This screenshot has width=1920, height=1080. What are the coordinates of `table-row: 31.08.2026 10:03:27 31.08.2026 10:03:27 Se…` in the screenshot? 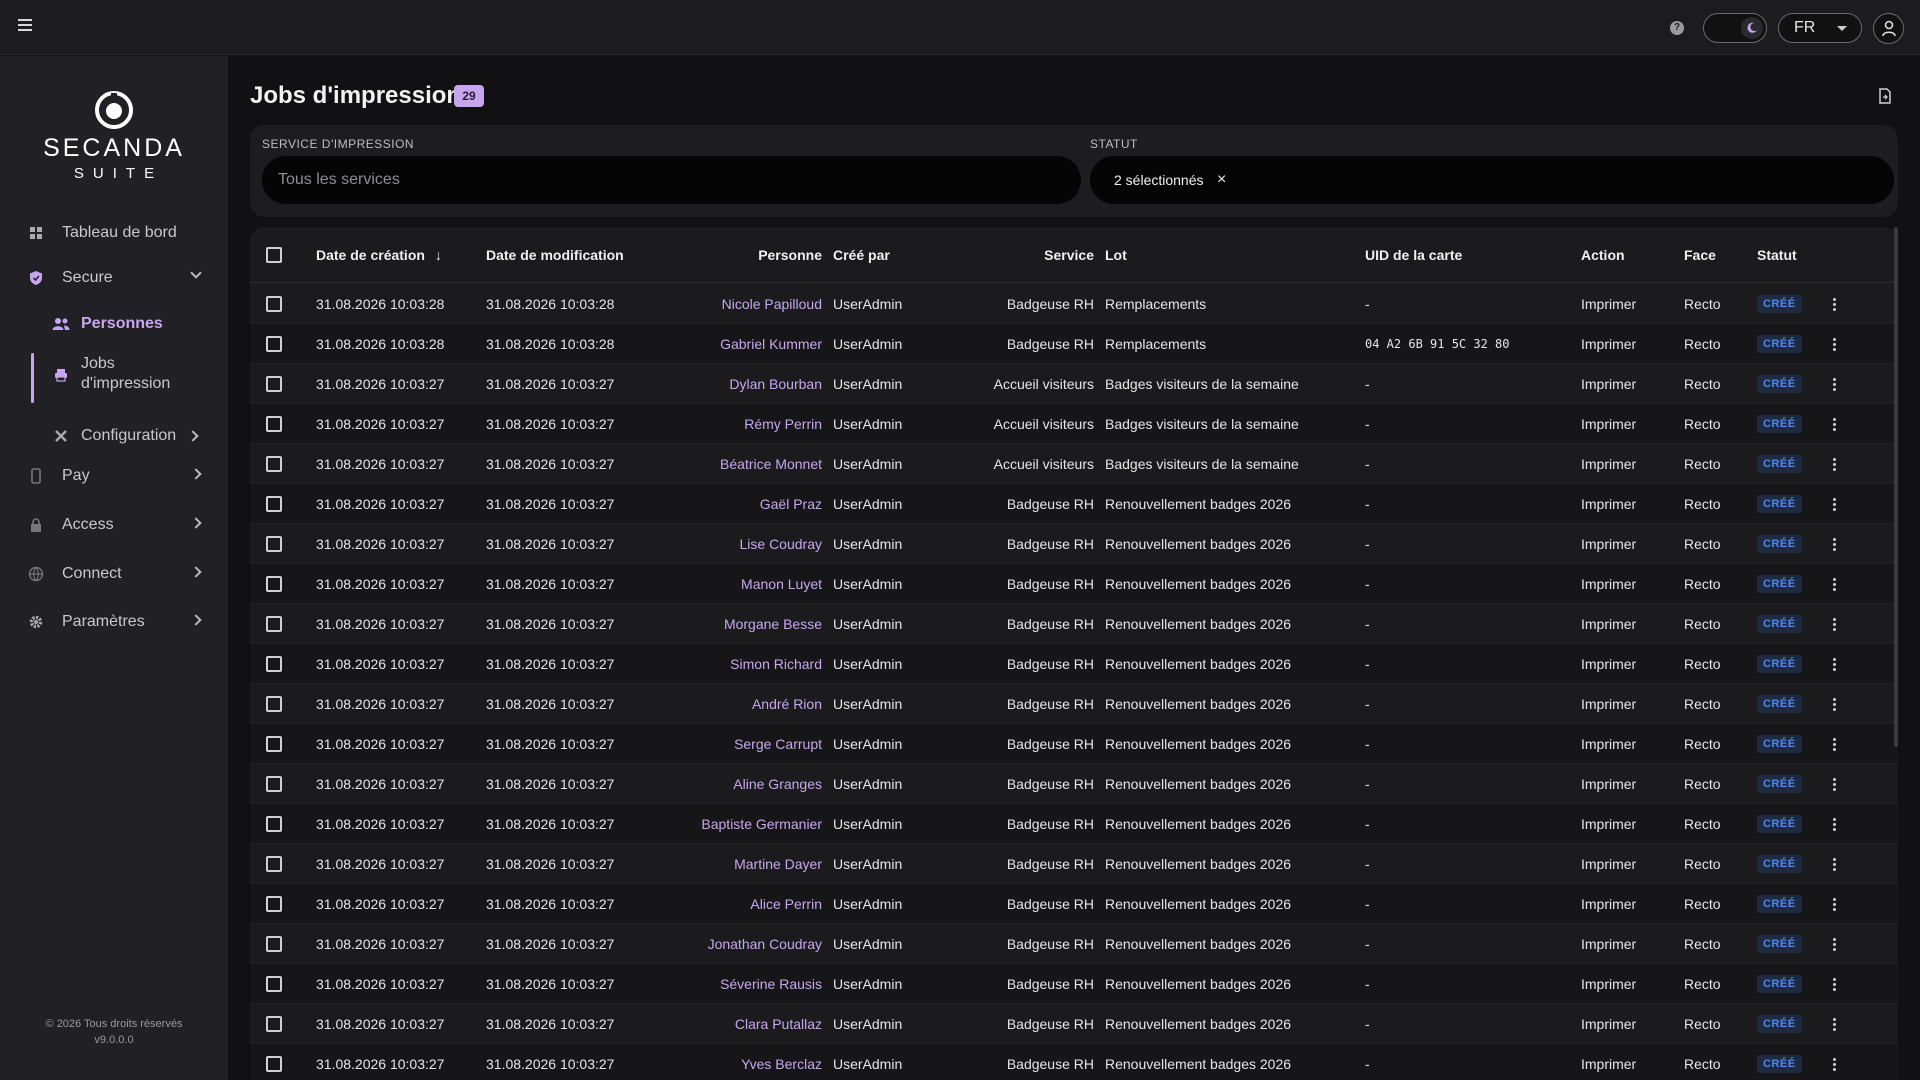 It's located at (1074, 744).